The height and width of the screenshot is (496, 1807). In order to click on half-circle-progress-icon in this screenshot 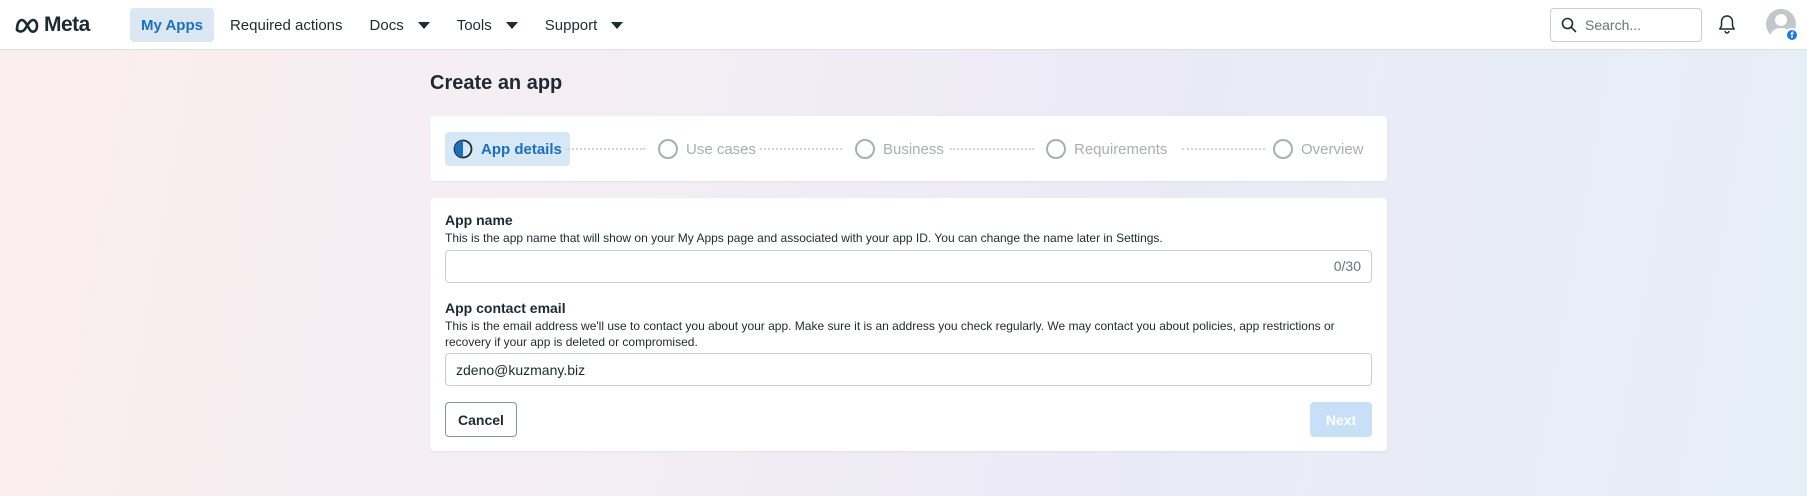, I will do `click(463, 149)`.